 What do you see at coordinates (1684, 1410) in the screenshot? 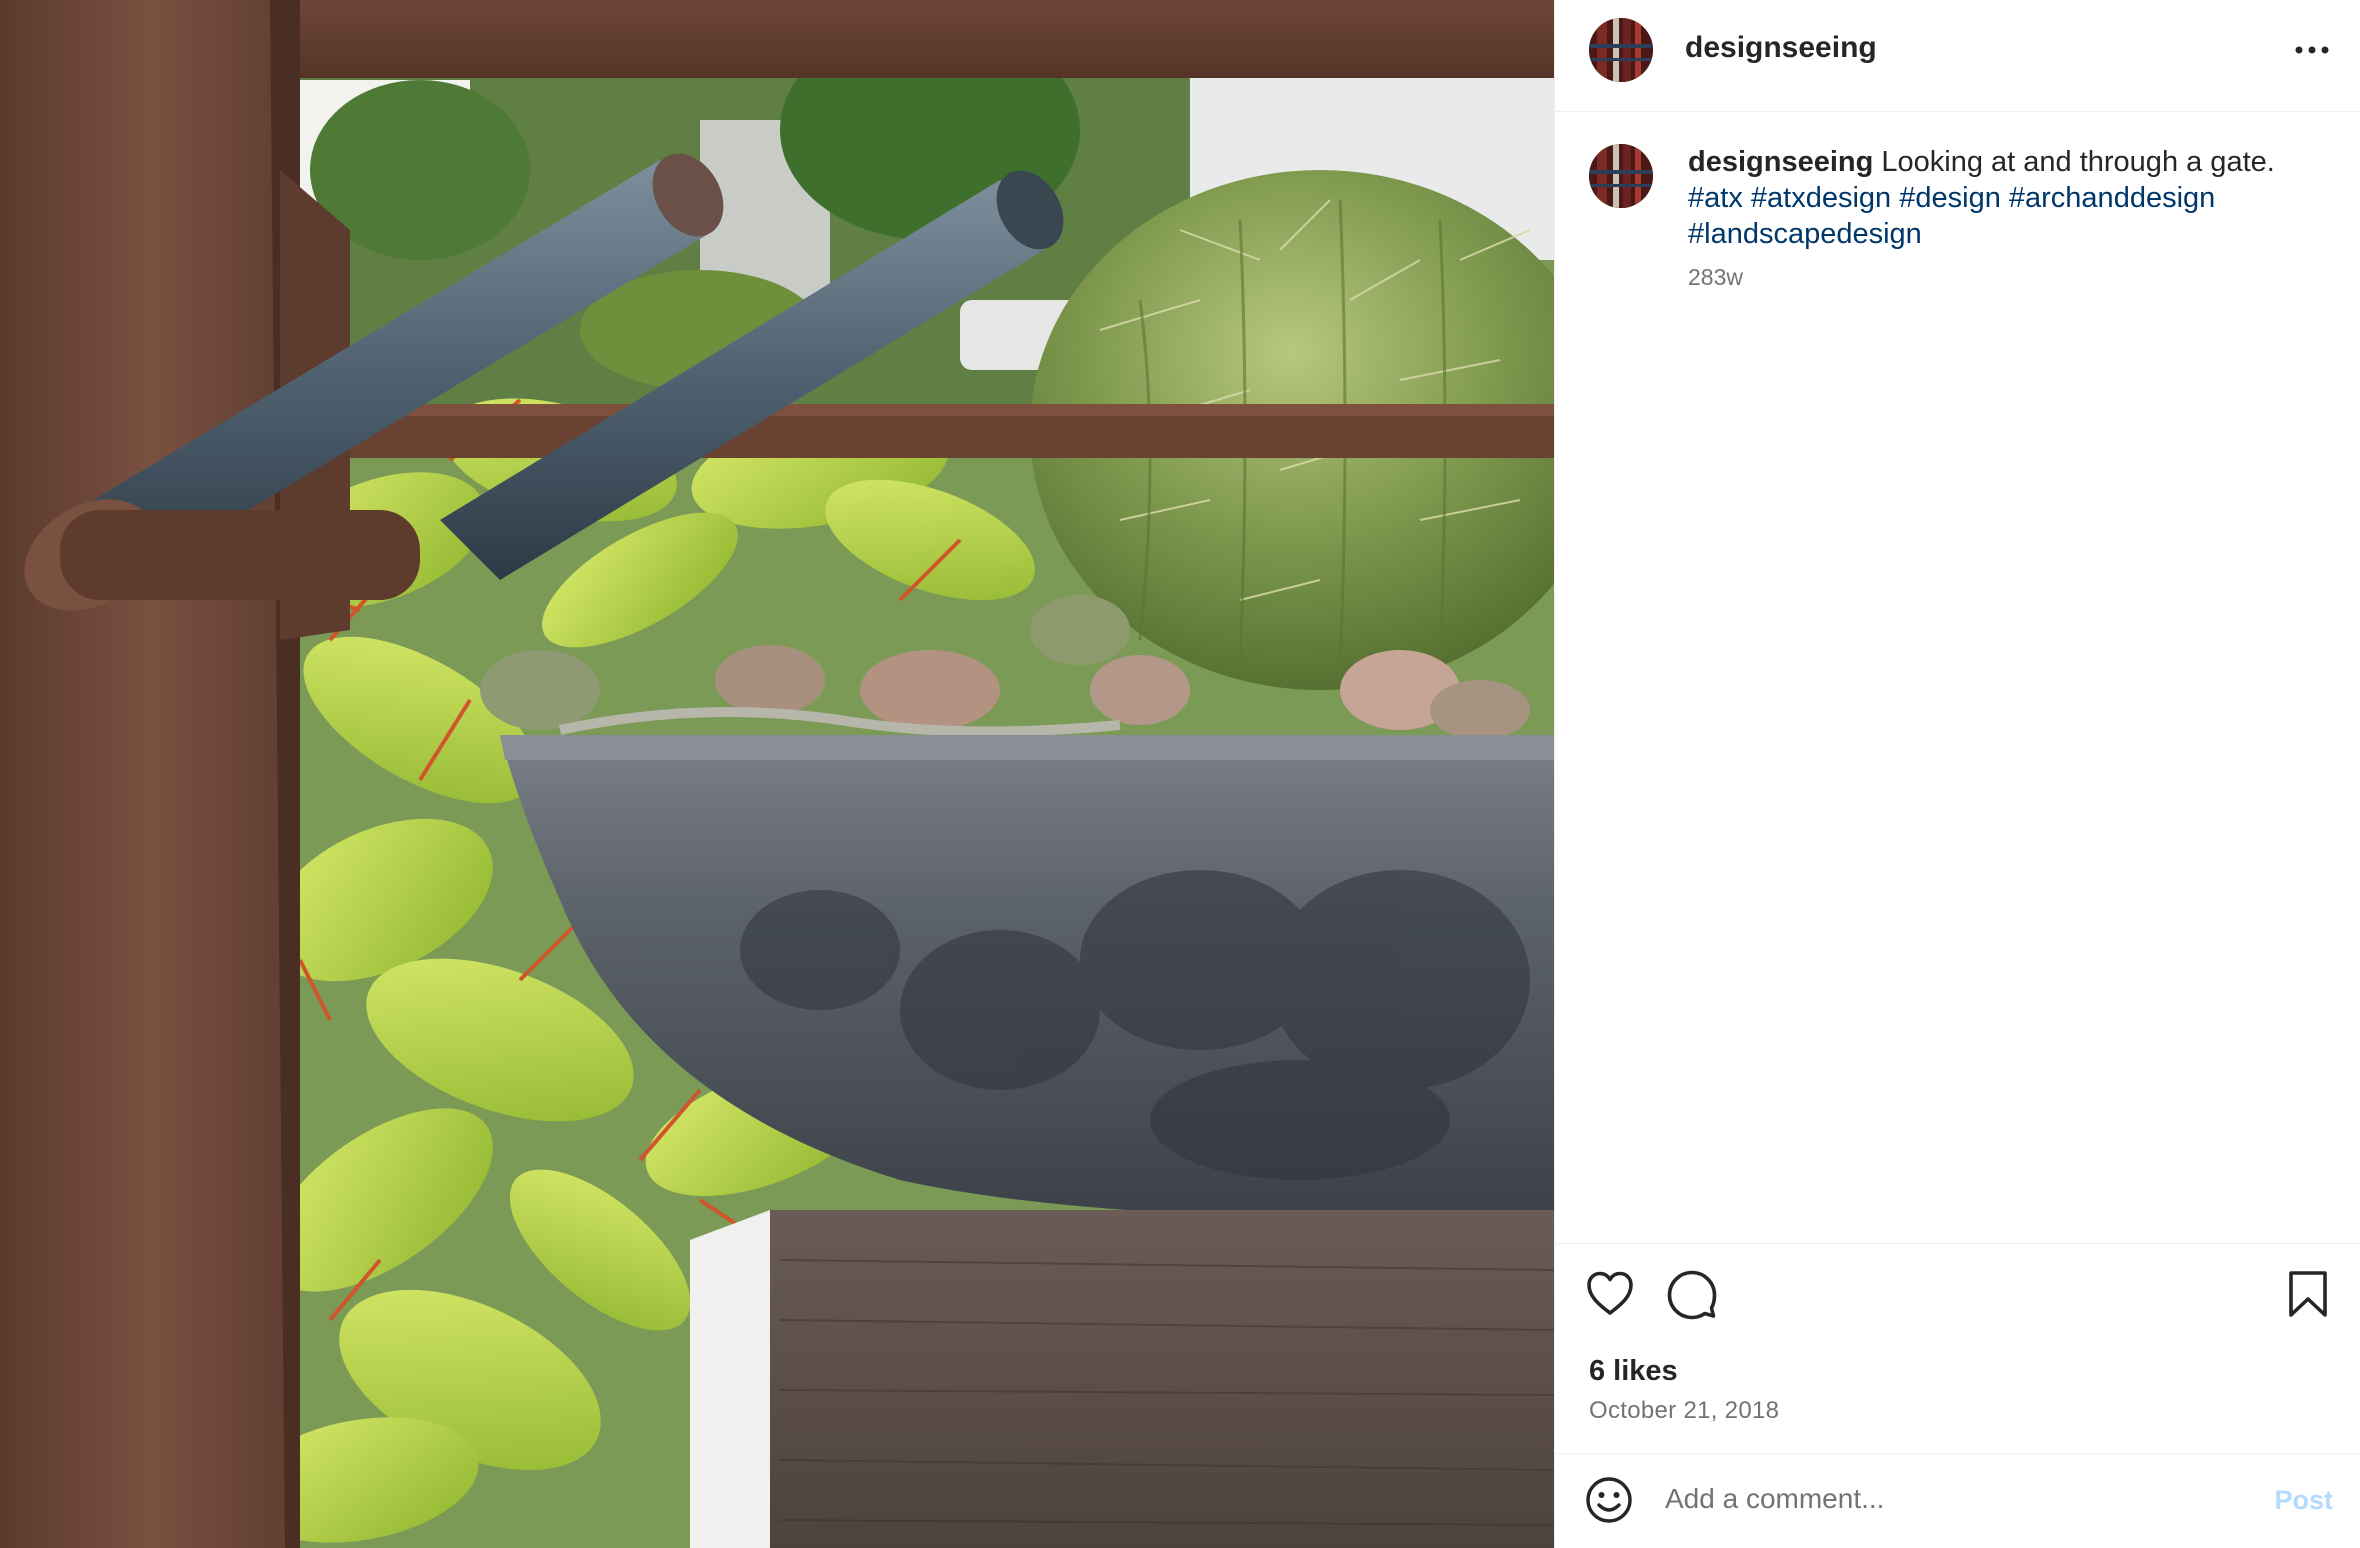
I see `post-date: October 21, 2018` at bounding box center [1684, 1410].